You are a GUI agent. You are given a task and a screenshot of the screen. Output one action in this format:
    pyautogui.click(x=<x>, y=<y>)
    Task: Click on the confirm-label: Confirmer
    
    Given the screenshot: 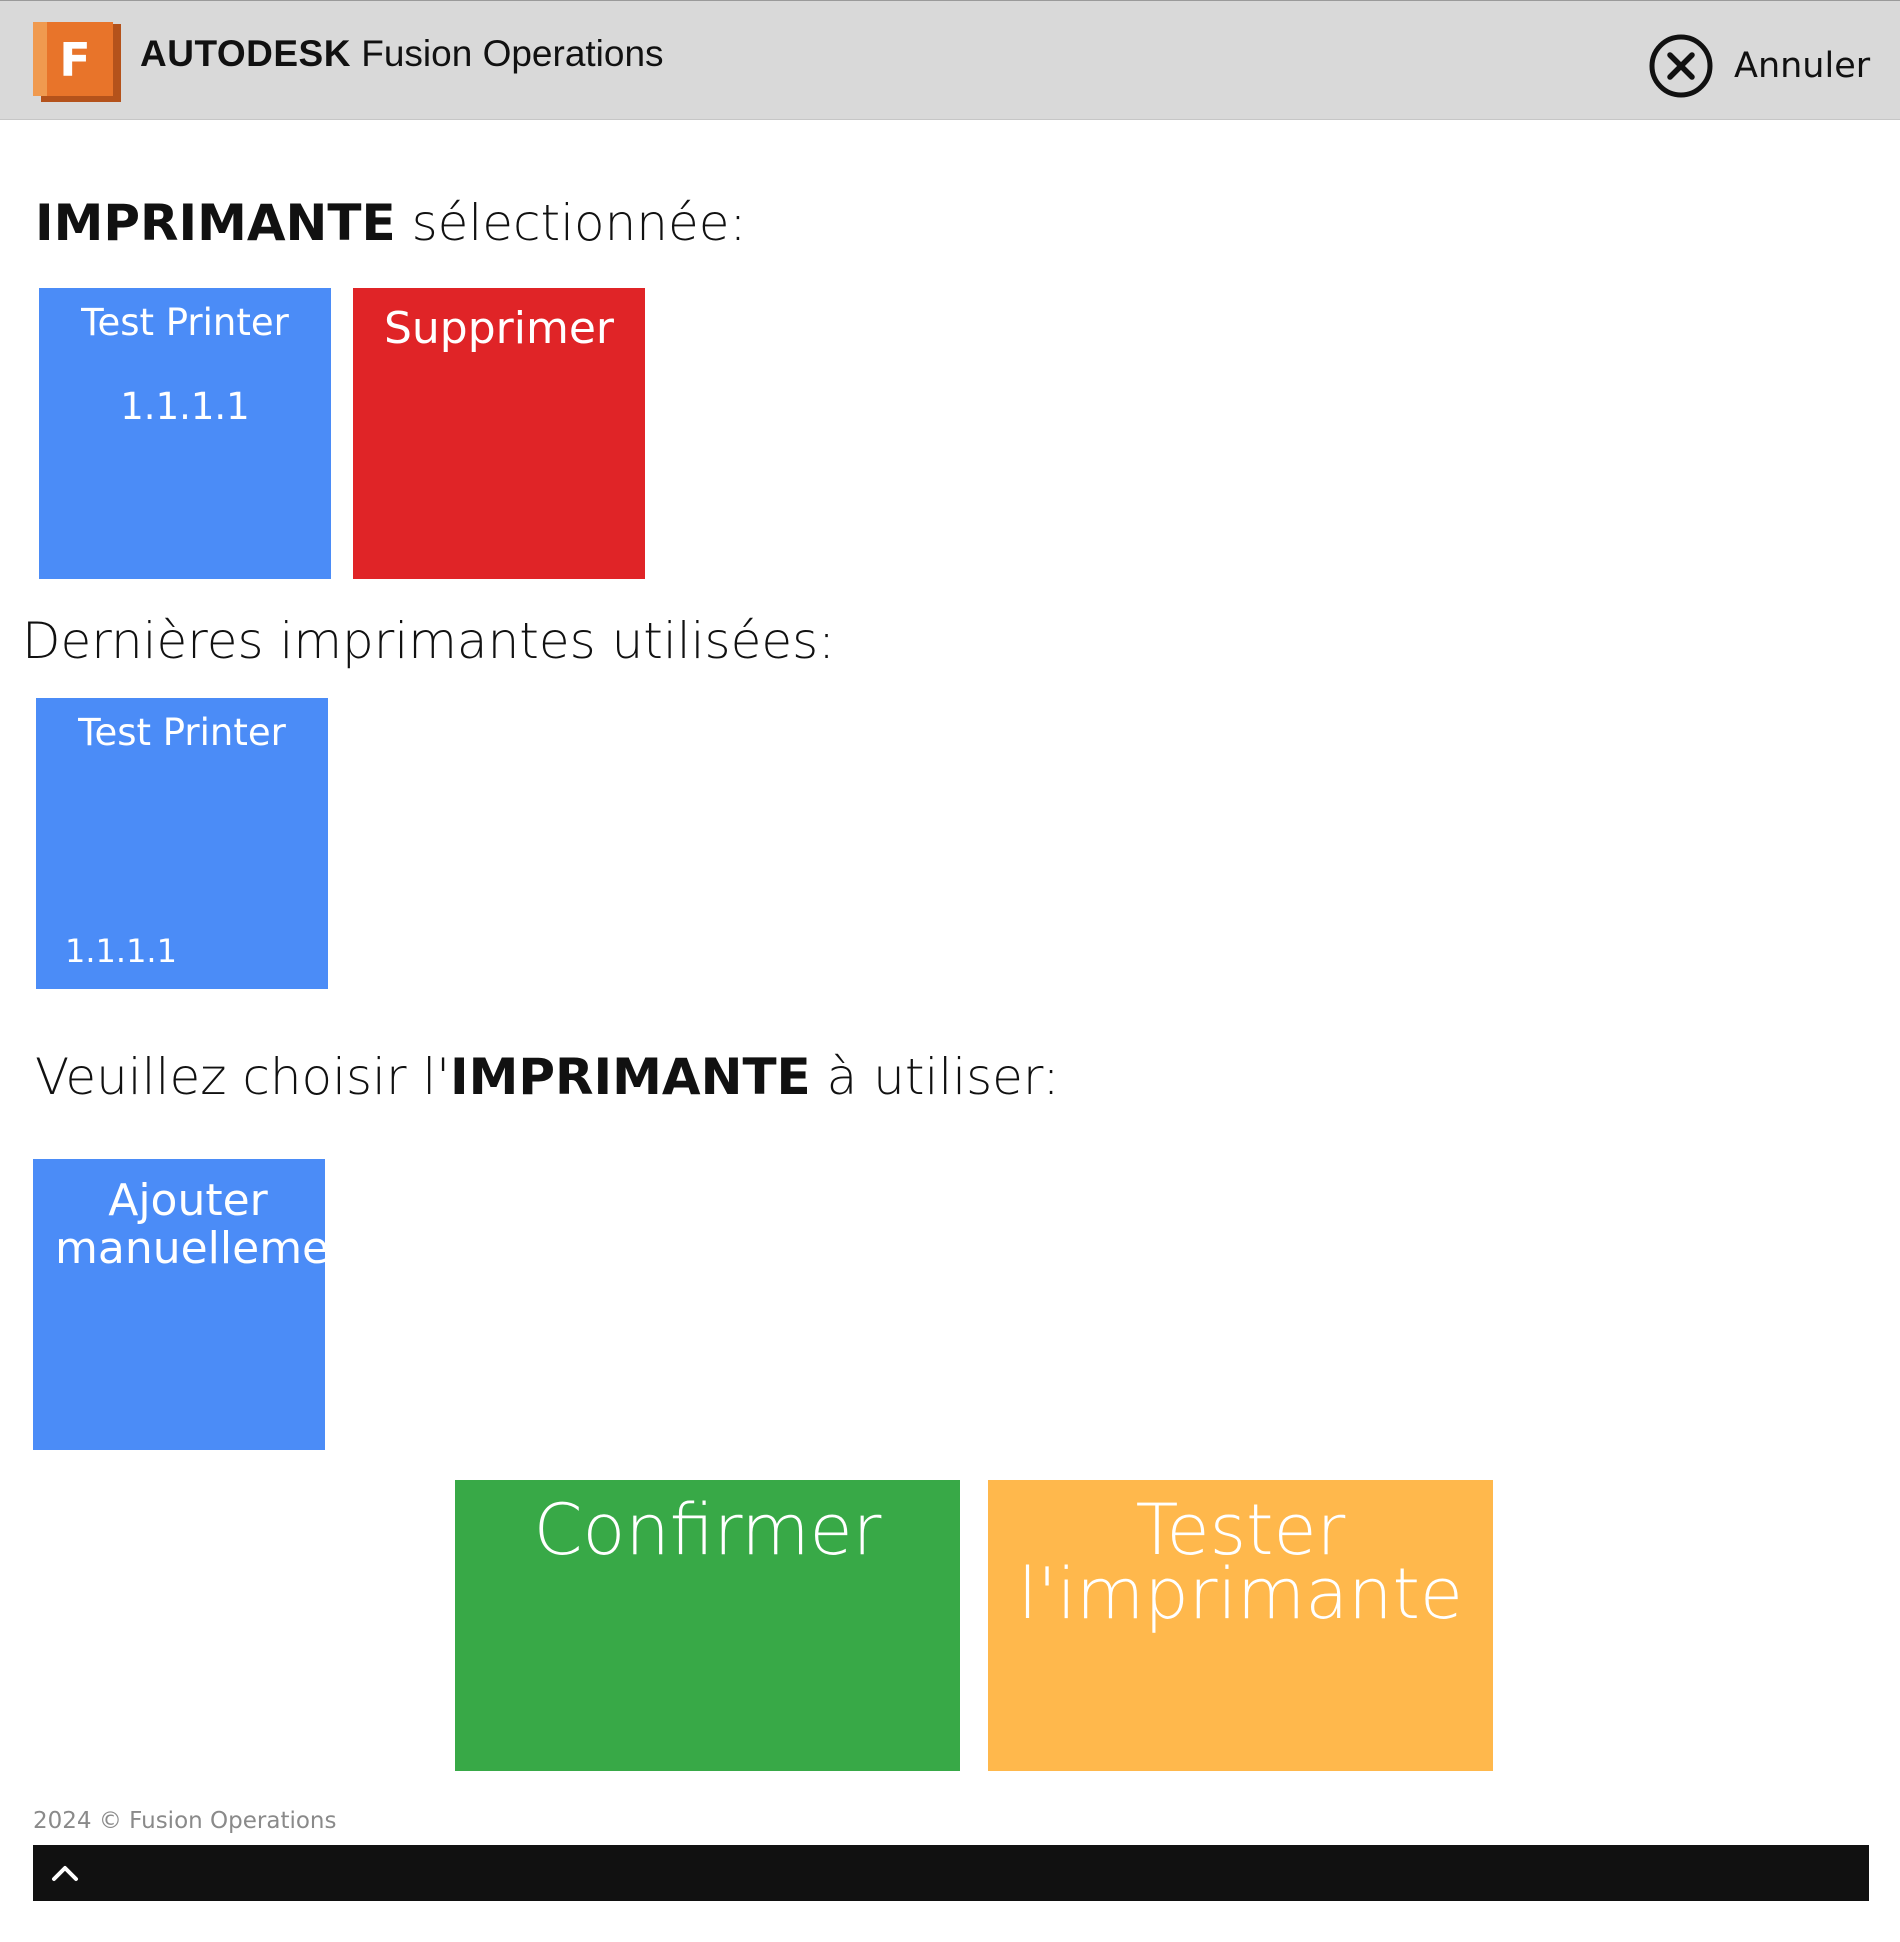 What is the action you would take?
    pyautogui.click(x=707, y=1530)
    